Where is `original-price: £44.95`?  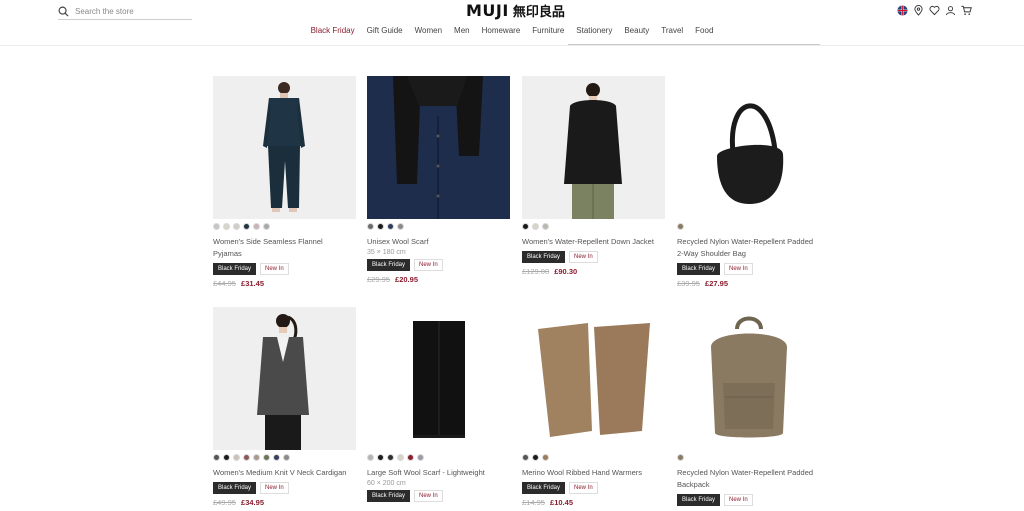
original-price: £44.95 is located at coordinates (224, 283).